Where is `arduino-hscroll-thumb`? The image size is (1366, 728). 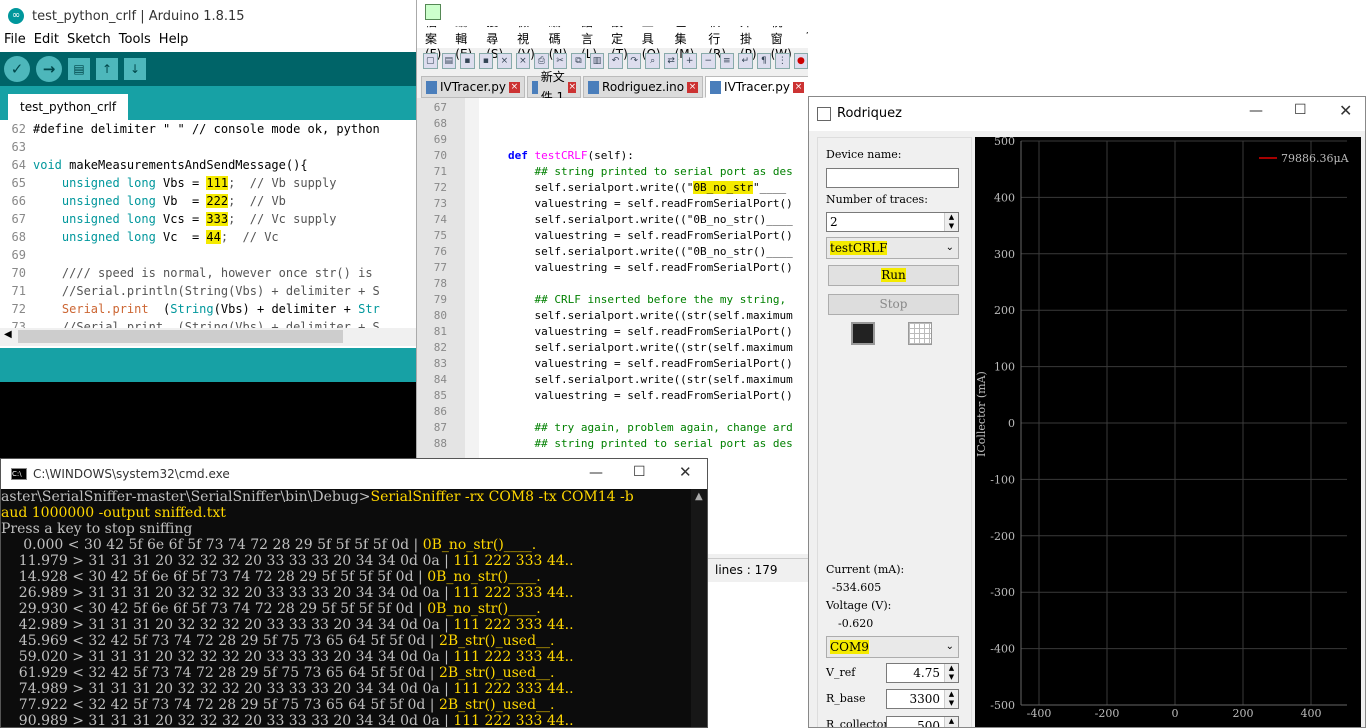 arduino-hscroll-thumb is located at coordinates (180, 336).